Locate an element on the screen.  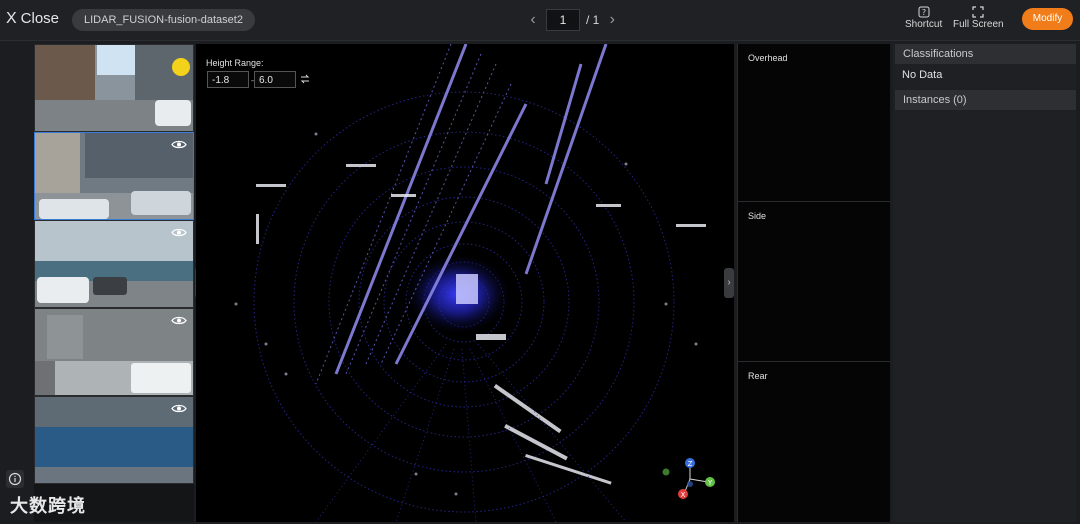
info-glyph is located at coordinates (15, 479).